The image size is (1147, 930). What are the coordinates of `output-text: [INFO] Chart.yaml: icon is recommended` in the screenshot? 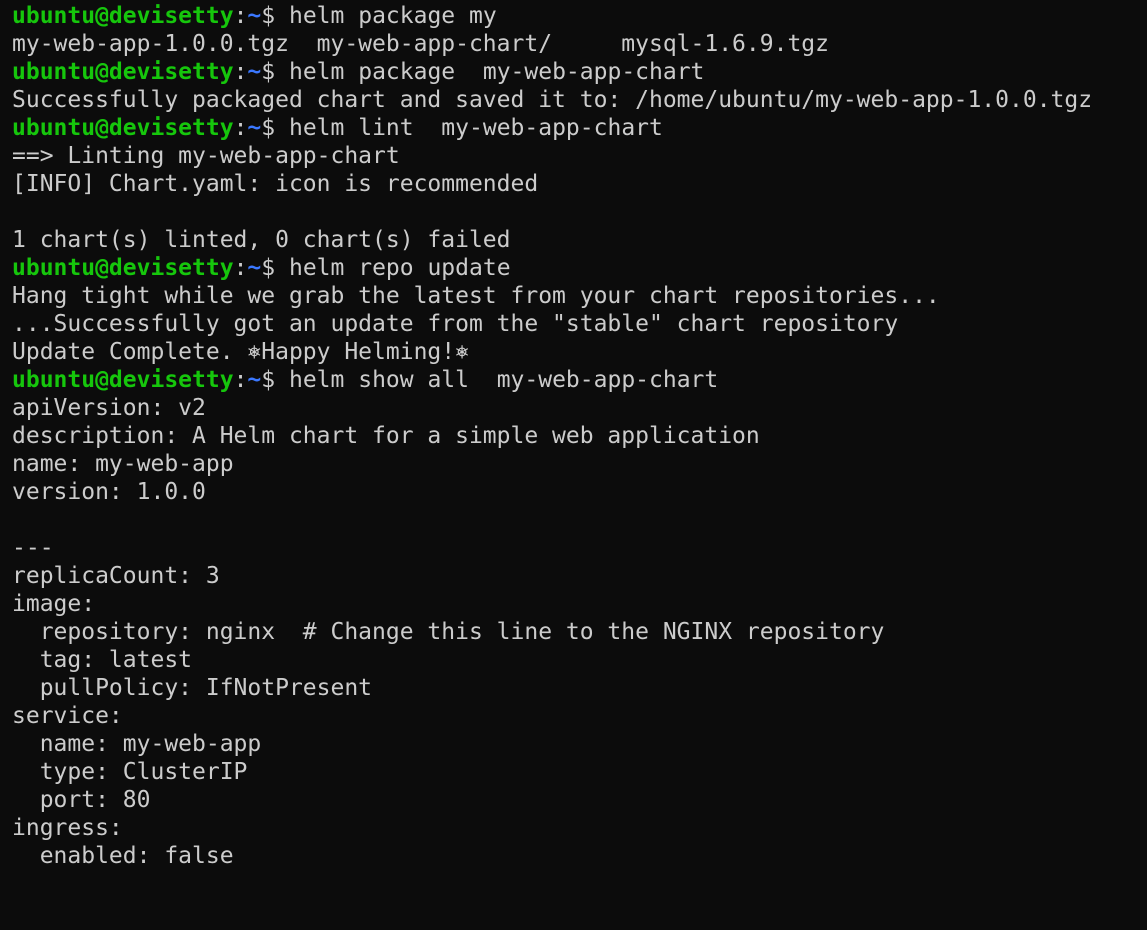 It's located at (275, 184).